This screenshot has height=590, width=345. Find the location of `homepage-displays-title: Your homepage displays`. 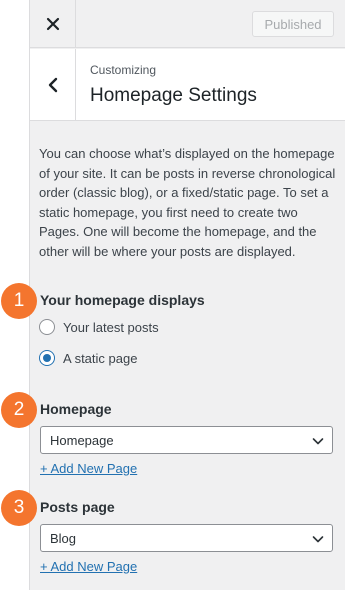

homepage-displays-title: Your homepage displays is located at coordinates (122, 300).